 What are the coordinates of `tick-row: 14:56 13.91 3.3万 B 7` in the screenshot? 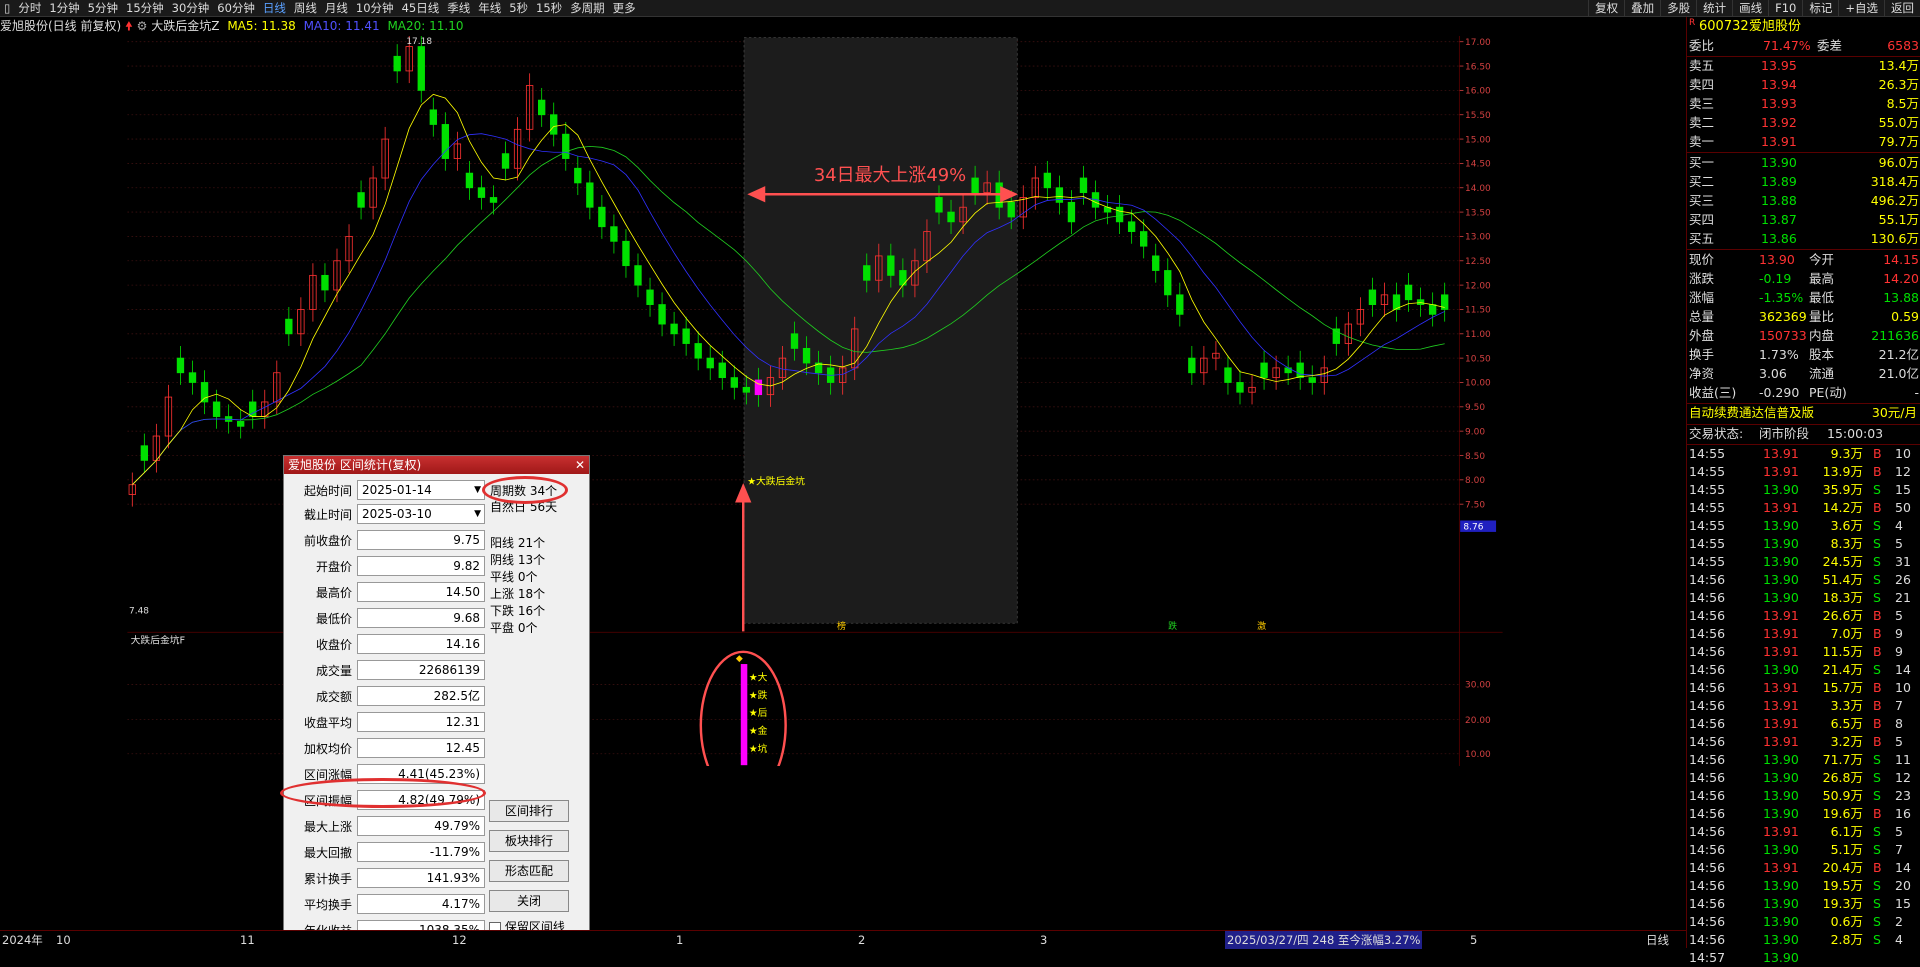 It's located at (1796, 705).